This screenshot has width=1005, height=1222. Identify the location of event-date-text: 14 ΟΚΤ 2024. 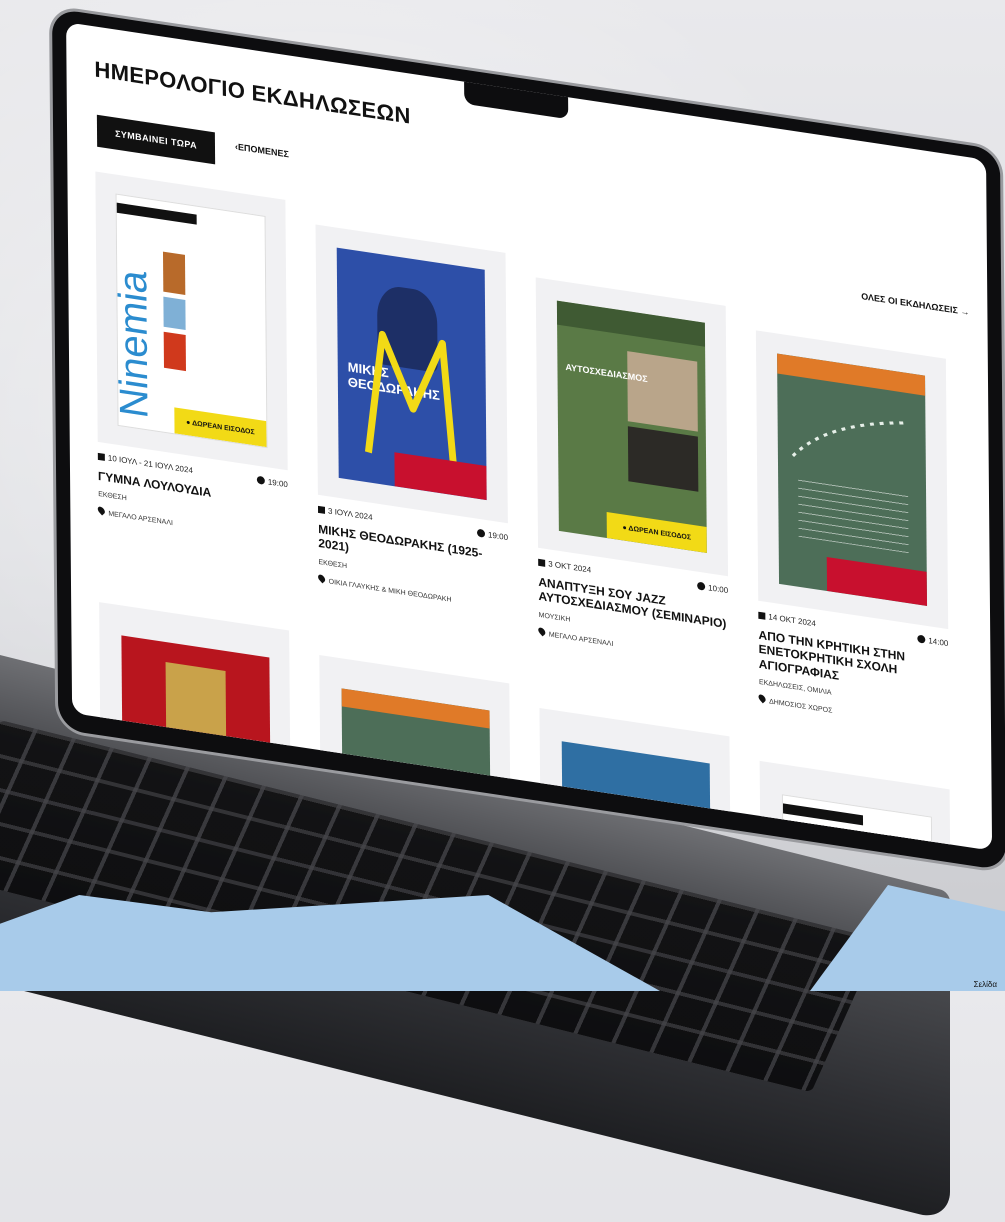
(792, 620).